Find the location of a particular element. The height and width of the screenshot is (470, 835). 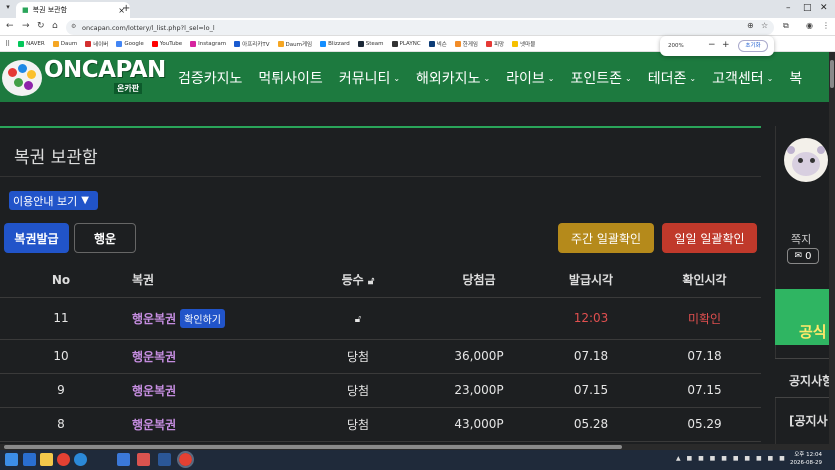

minimize-icon: – is located at coordinates (788, 8).